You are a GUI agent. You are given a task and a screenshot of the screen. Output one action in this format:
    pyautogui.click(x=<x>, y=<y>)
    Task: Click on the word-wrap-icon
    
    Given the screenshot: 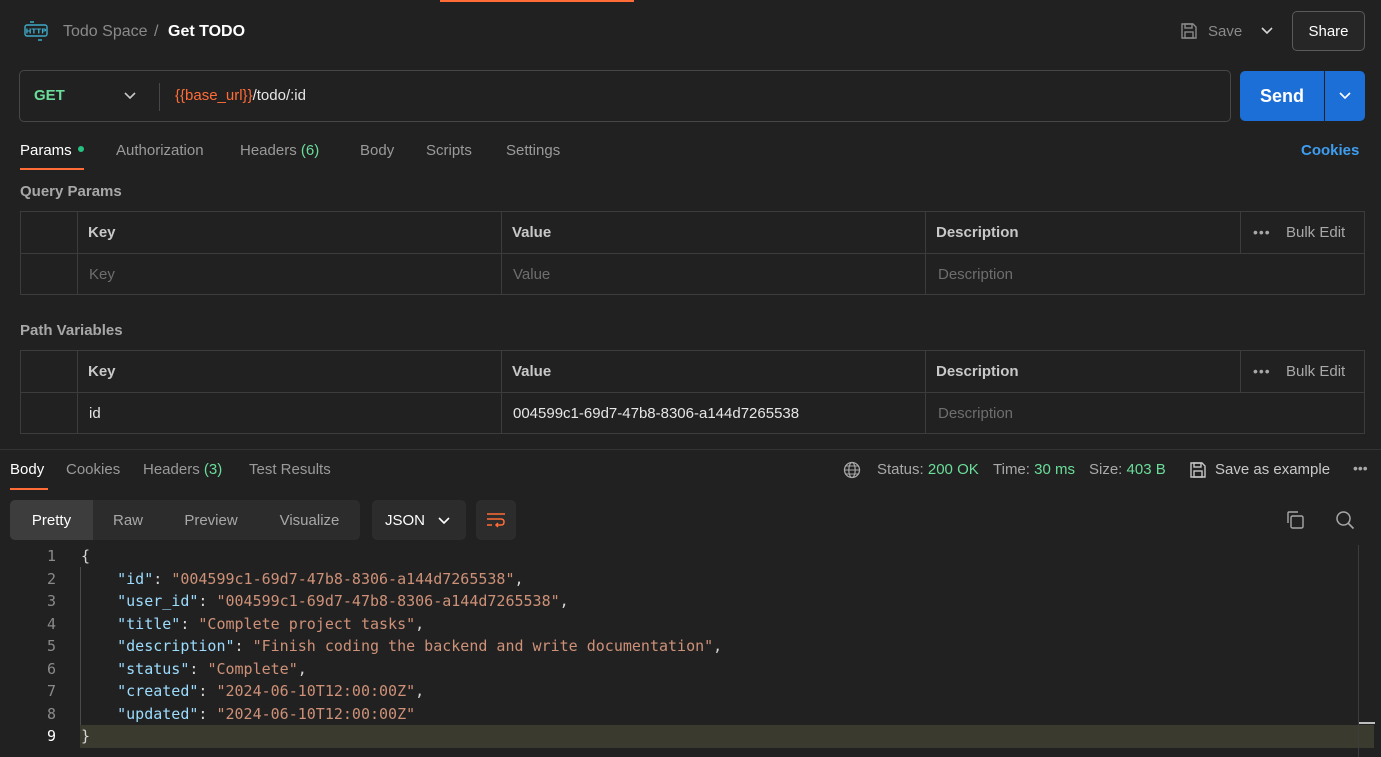 What is the action you would take?
    pyautogui.click(x=496, y=520)
    